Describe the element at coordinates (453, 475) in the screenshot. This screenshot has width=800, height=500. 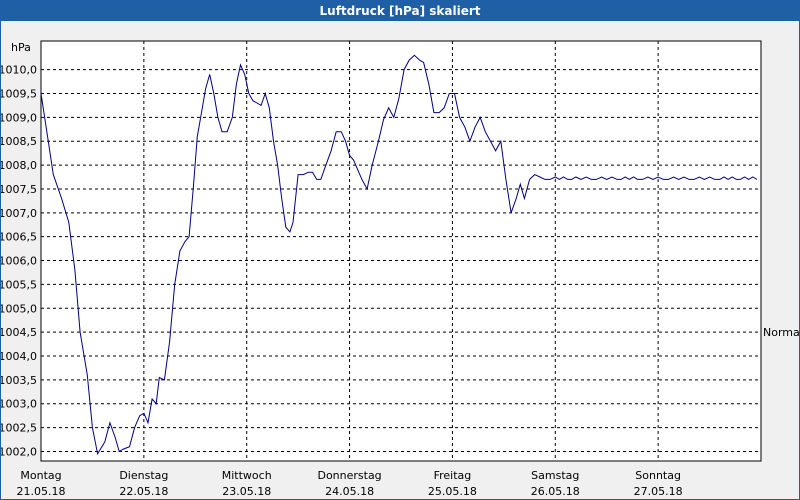
I see `x-tick-day: Freitag` at that location.